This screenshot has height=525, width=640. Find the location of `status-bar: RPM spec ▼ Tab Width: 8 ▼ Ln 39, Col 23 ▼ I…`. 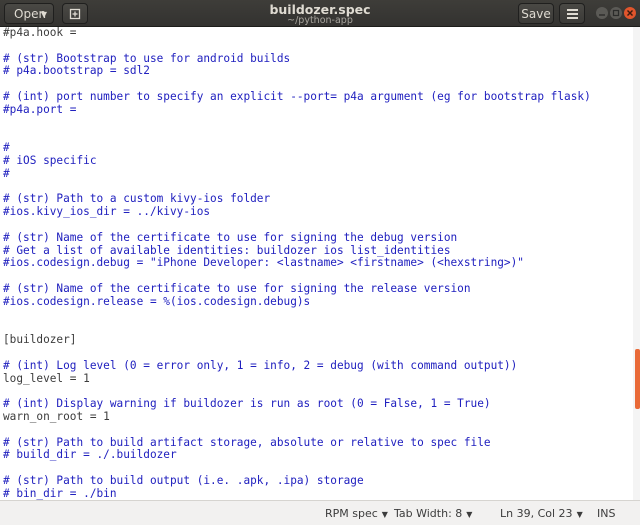

status-bar: RPM spec ▼ Tab Width: 8 ▼ Ln 39, Col 23 ▼ I… is located at coordinates (320, 512).